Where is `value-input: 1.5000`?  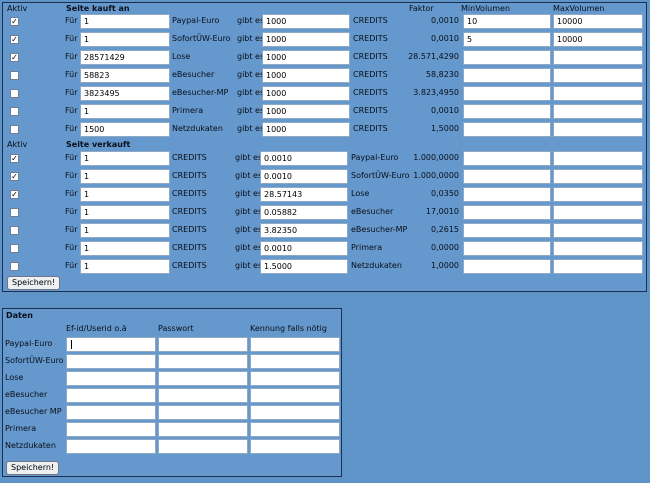 value-input: 1.5000 is located at coordinates (304, 266).